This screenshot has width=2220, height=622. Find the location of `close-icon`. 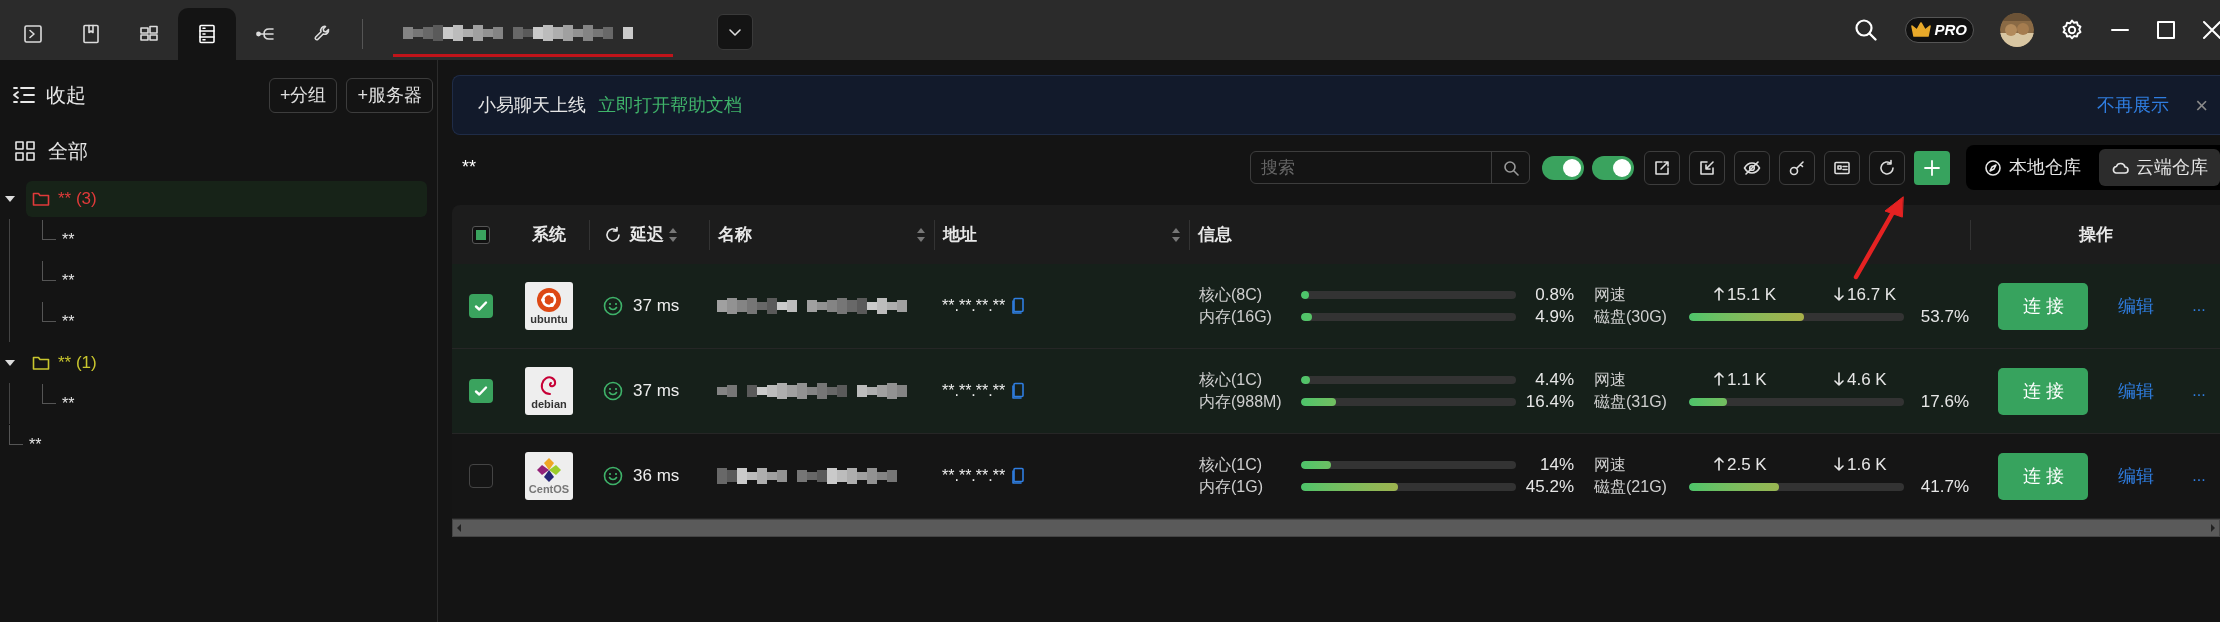

close-icon is located at coordinates (2211, 30).